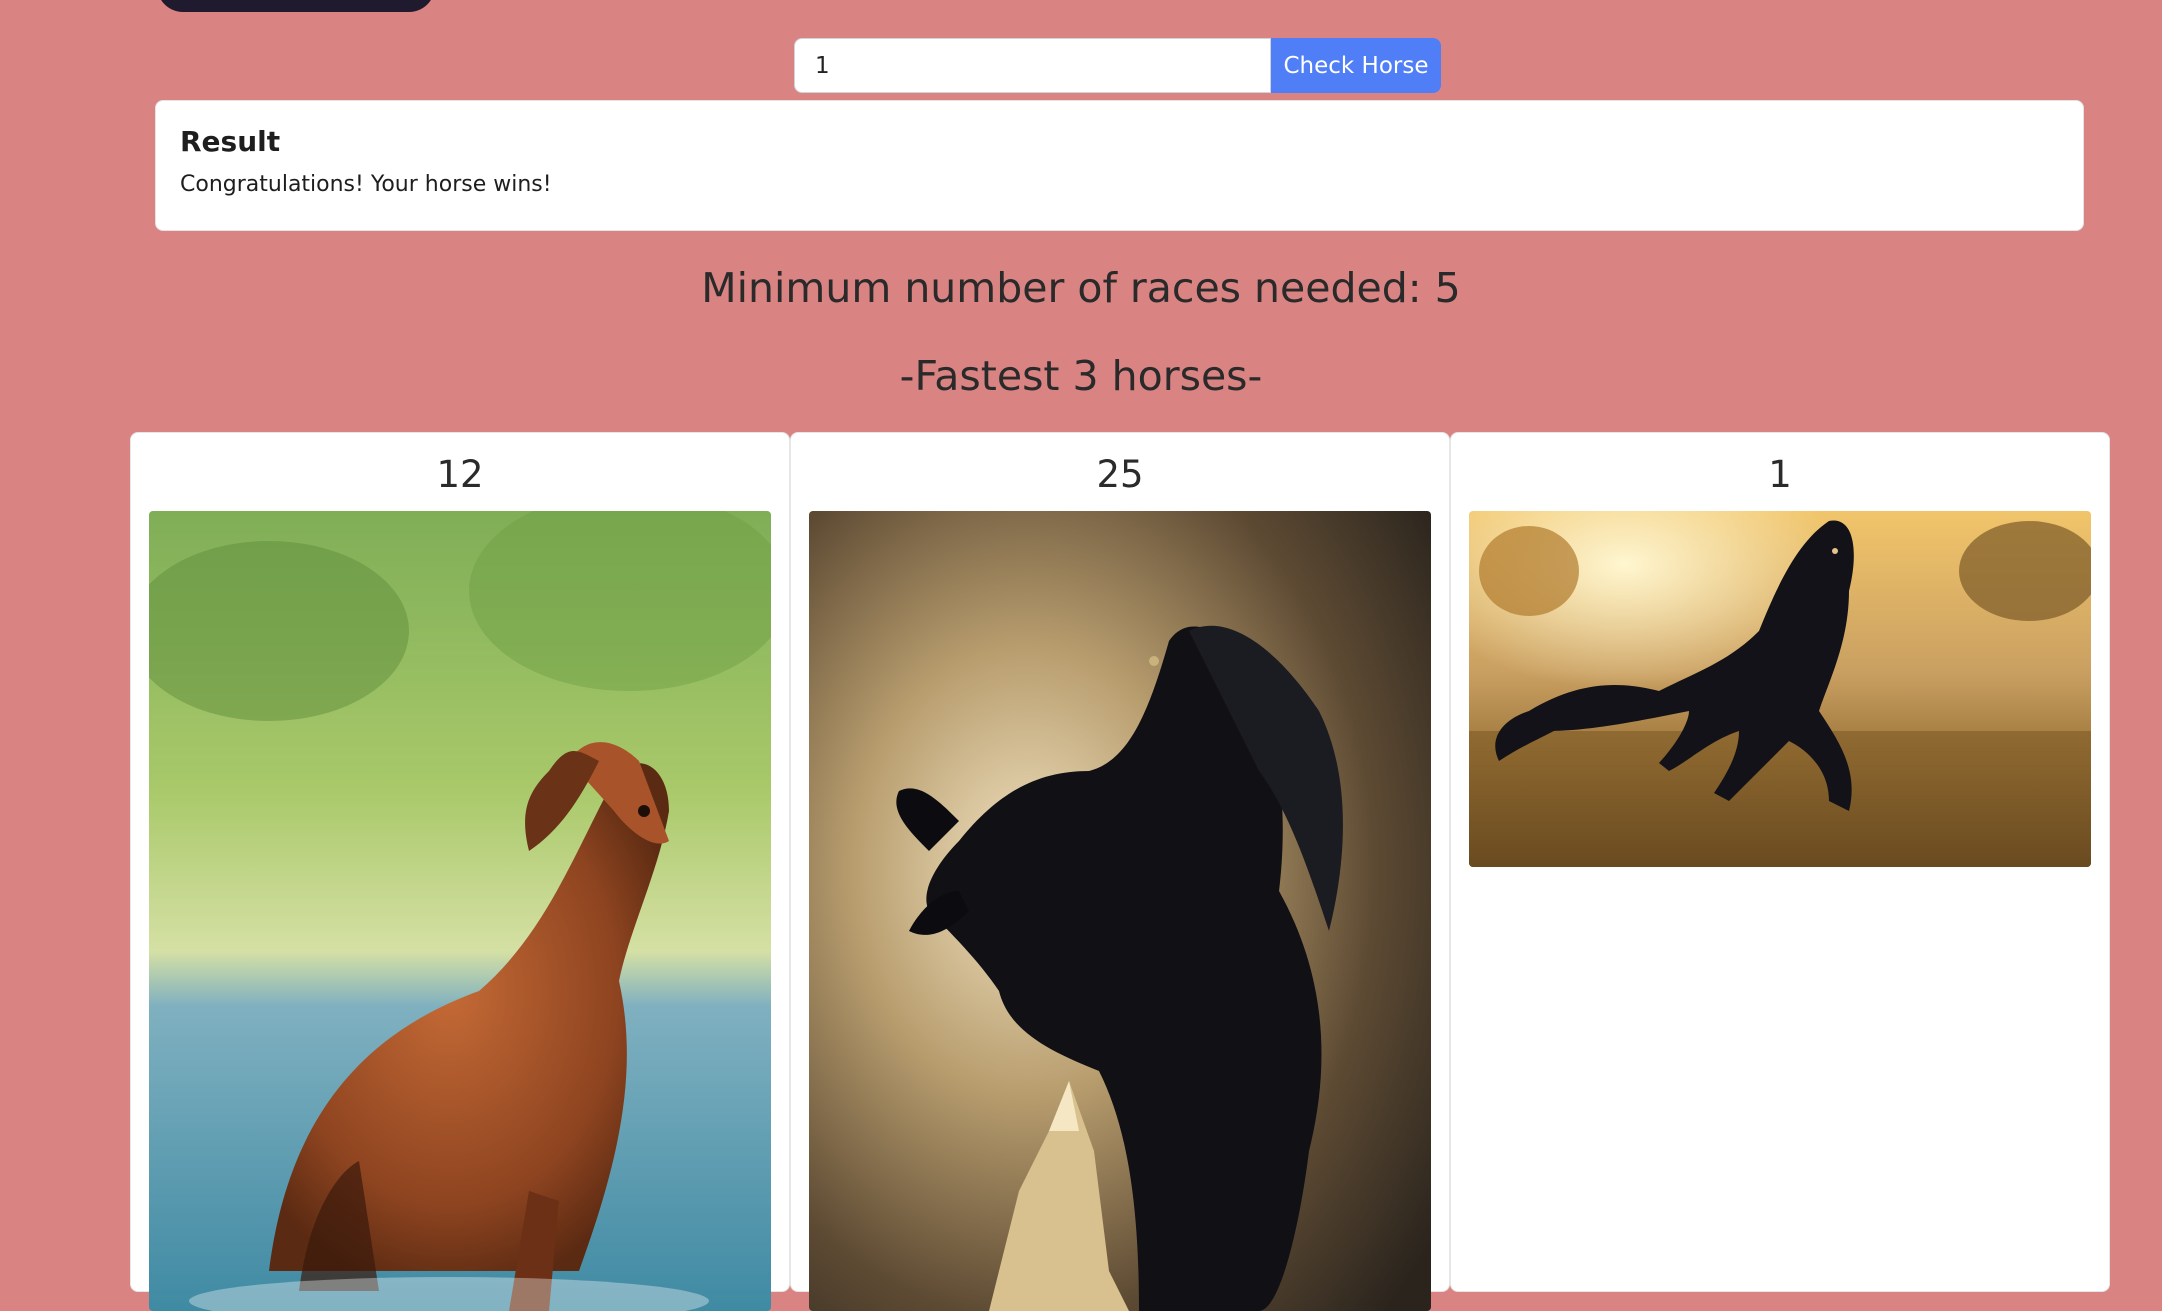 This screenshot has width=2162, height=1311. I want to click on result-title: Result, so click(230, 141).